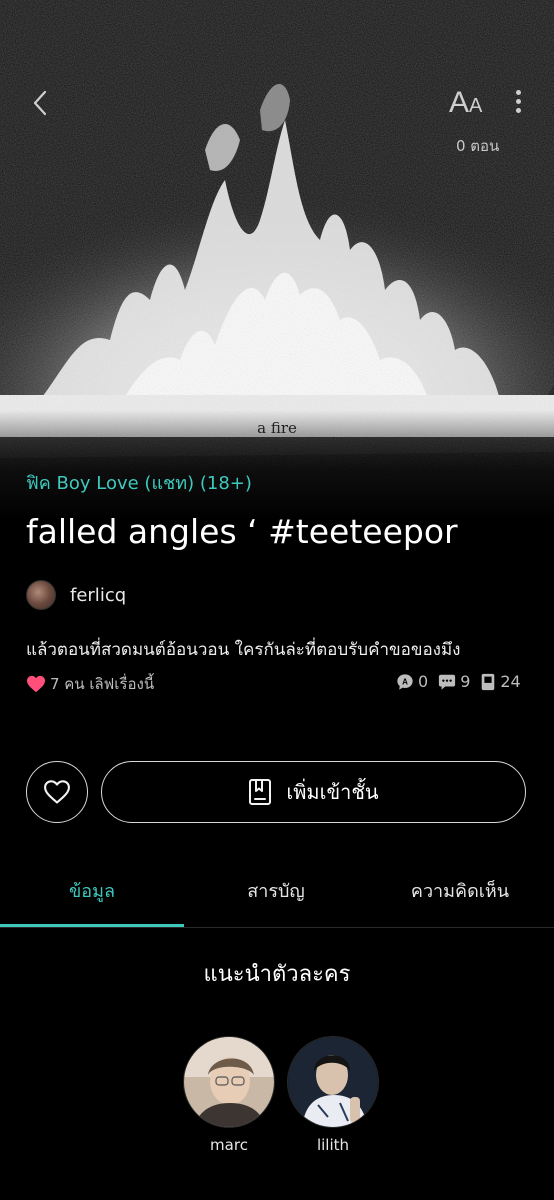 The image size is (554, 1200). I want to click on likes-text: 7 คน เลิฟเรื่องนี้, so click(102, 684).